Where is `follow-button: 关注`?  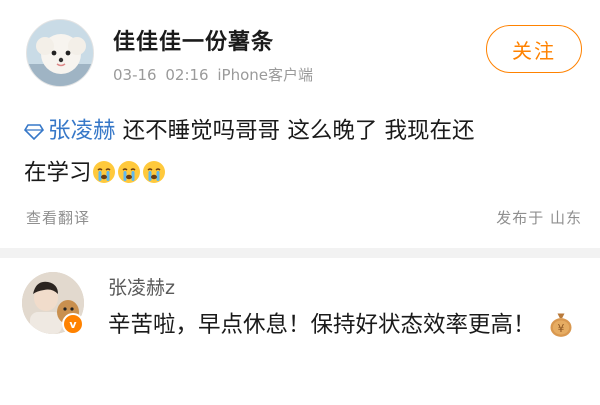
follow-button: 关注 is located at coordinates (534, 49).